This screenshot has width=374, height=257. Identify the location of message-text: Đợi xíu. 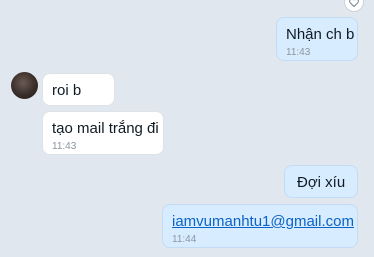
(321, 182).